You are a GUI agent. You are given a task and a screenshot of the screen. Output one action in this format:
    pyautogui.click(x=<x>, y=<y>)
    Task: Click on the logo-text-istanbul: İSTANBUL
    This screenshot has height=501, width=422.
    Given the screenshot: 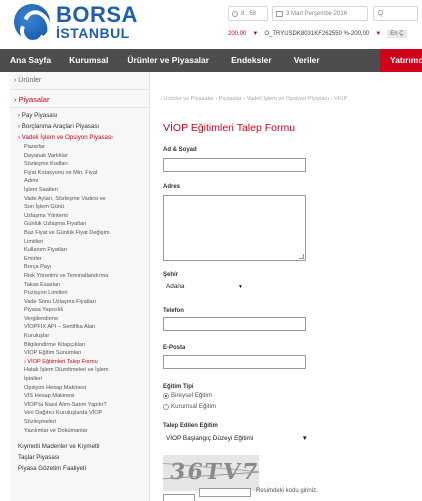 What is the action you would take?
    pyautogui.click(x=93, y=33)
    